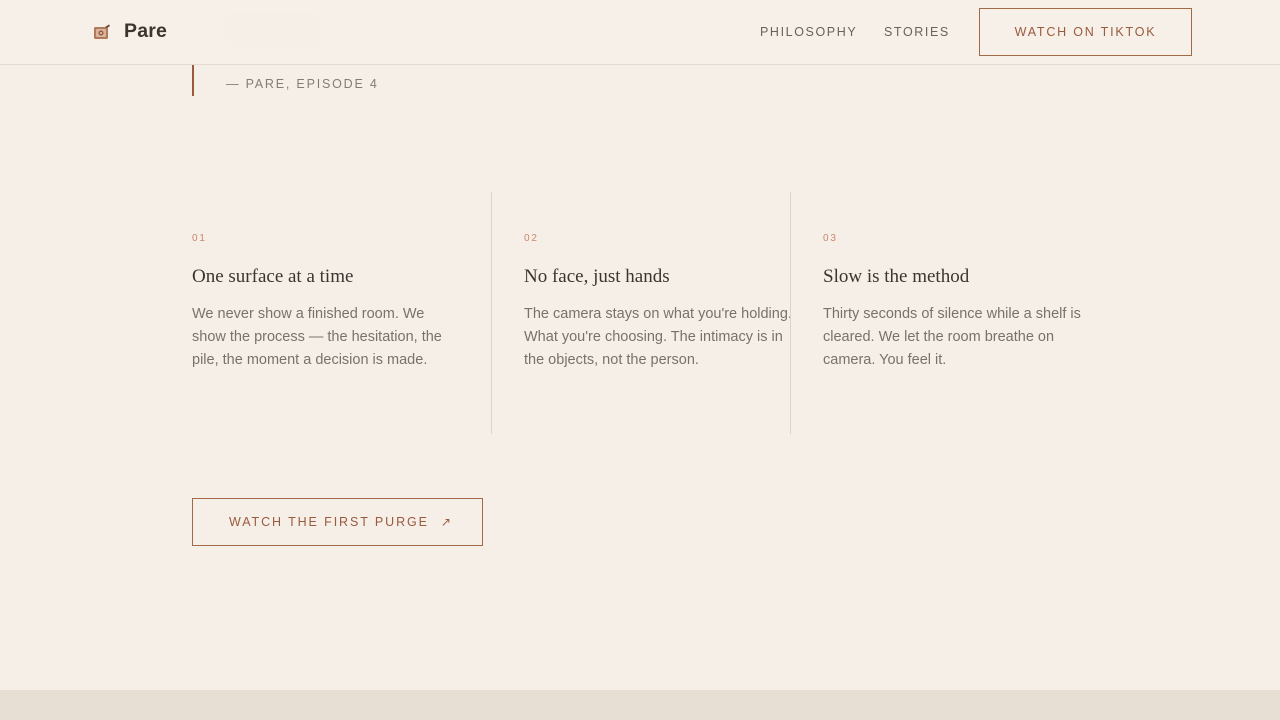 The image size is (1280, 720). Describe the element at coordinates (597, 276) in the screenshot. I see `pillar-title: No face, just hands` at that location.